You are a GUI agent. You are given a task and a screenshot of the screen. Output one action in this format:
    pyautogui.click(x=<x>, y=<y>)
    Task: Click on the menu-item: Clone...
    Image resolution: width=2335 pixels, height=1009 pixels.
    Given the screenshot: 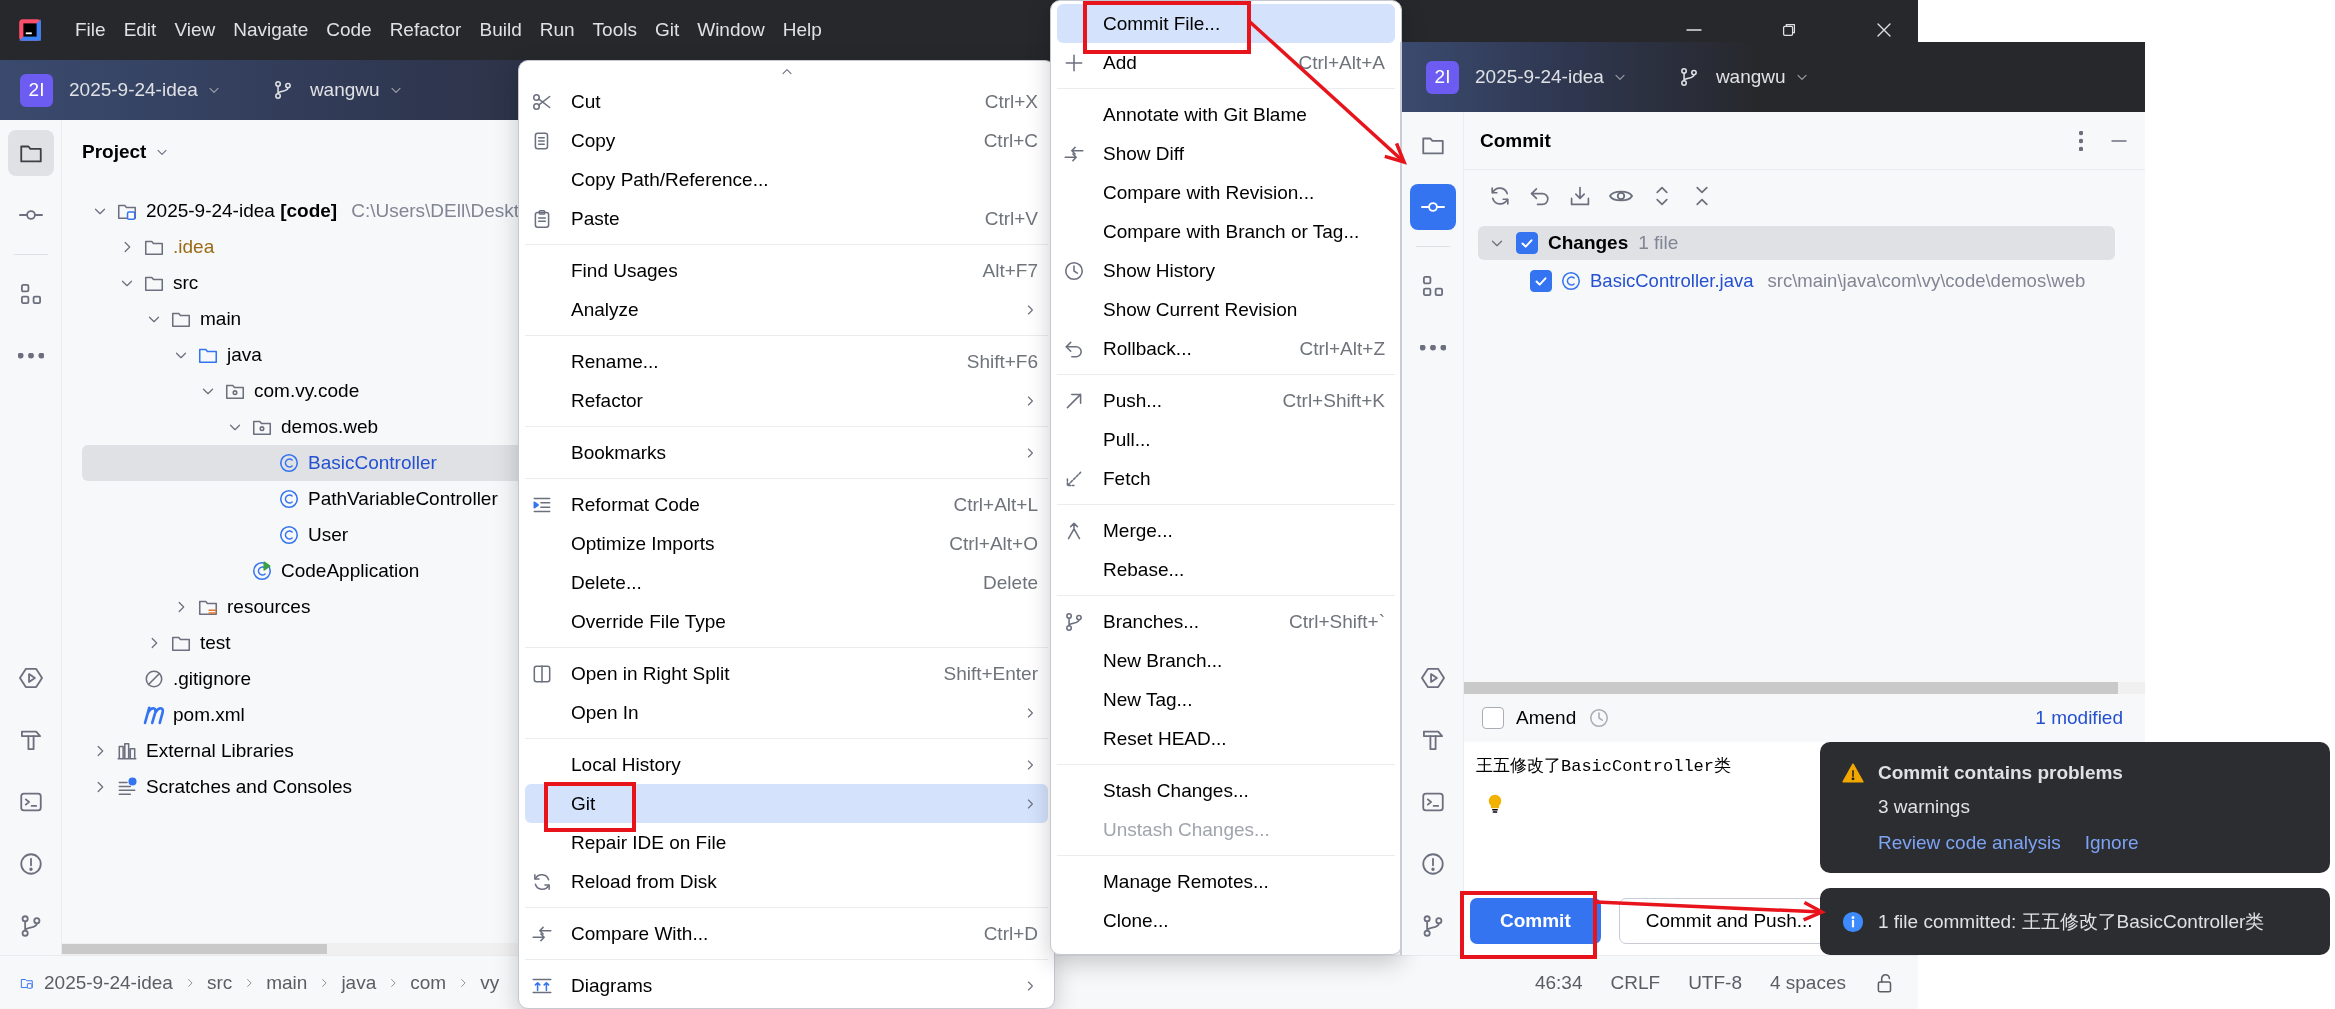 What is the action you would take?
    pyautogui.click(x=1226, y=920)
    